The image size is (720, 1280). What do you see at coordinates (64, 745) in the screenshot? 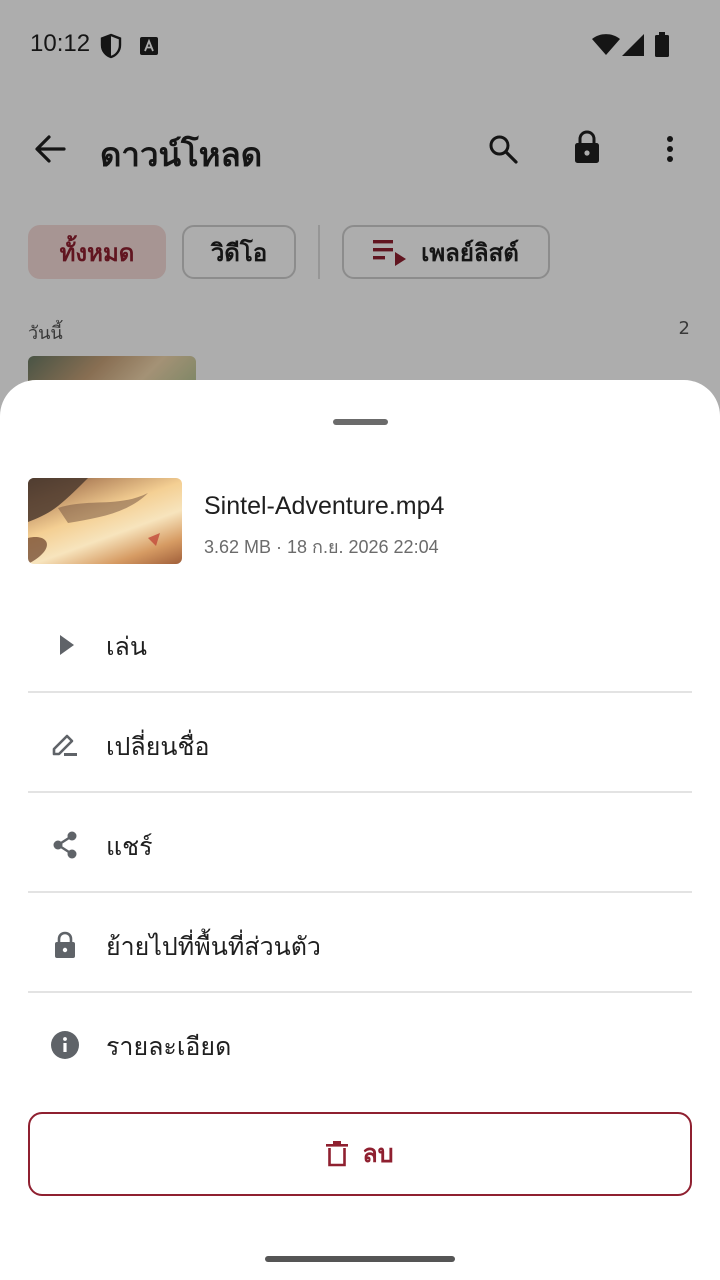
I see `edit-icon` at bounding box center [64, 745].